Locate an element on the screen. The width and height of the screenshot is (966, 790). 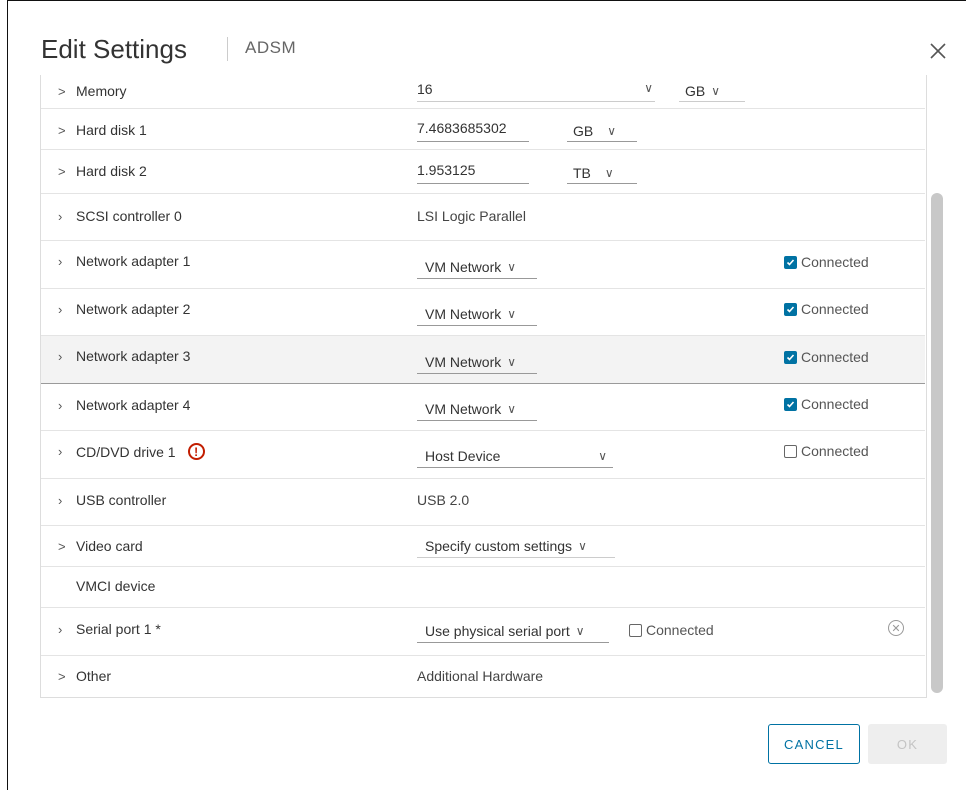
dialog-title: Edit Settings is located at coordinates (114, 49).